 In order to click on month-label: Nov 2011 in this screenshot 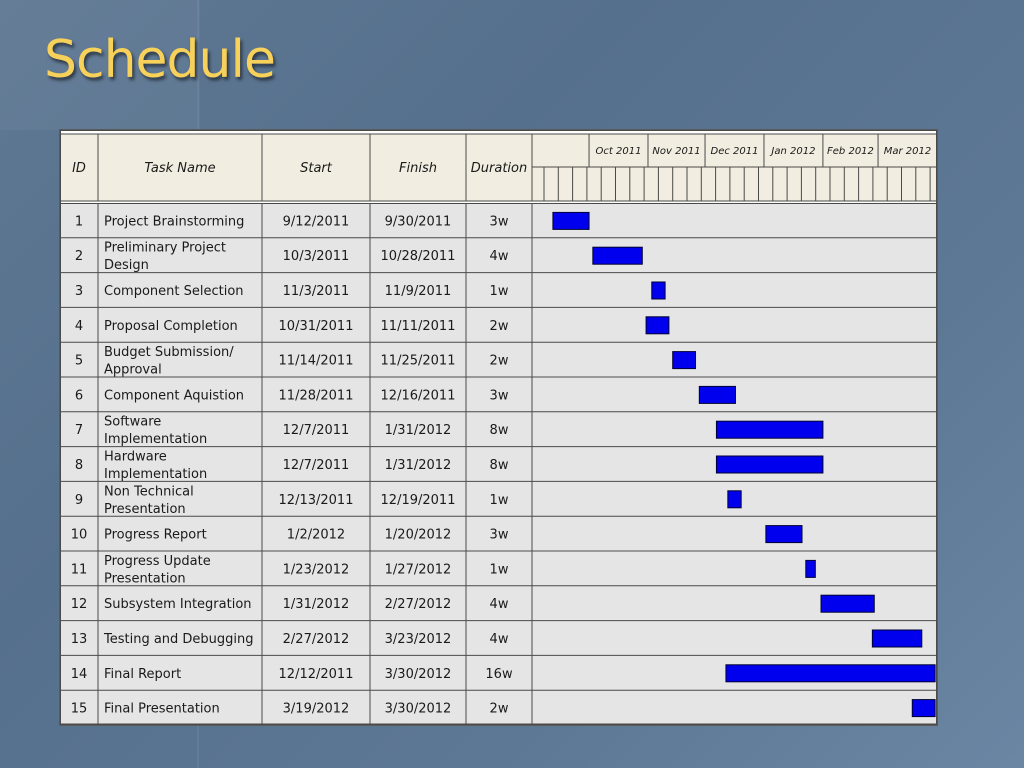, I will do `click(676, 151)`.